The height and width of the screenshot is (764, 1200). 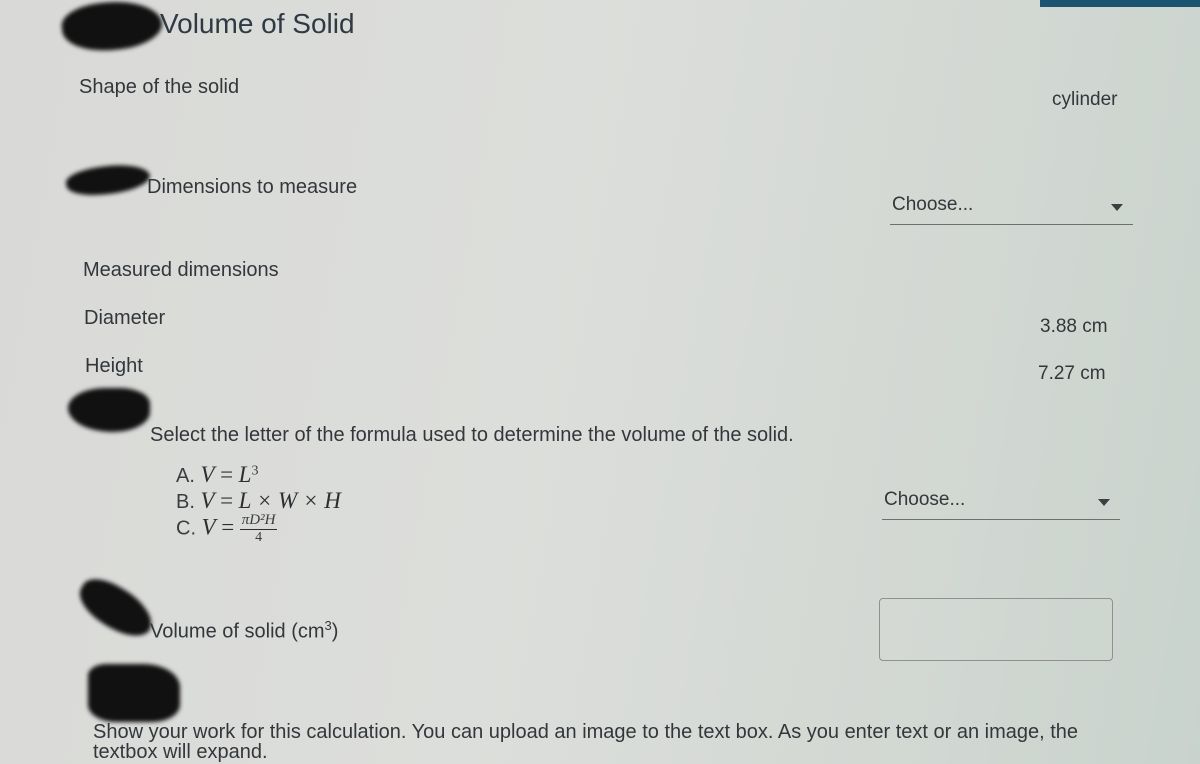 What do you see at coordinates (181, 270) in the screenshot?
I see `measured-heading: Measured dimensions` at bounding box center [181, 270].